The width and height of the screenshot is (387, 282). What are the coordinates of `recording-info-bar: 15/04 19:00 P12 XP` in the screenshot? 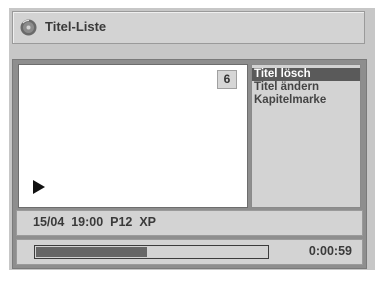 It's located at (189, 223).